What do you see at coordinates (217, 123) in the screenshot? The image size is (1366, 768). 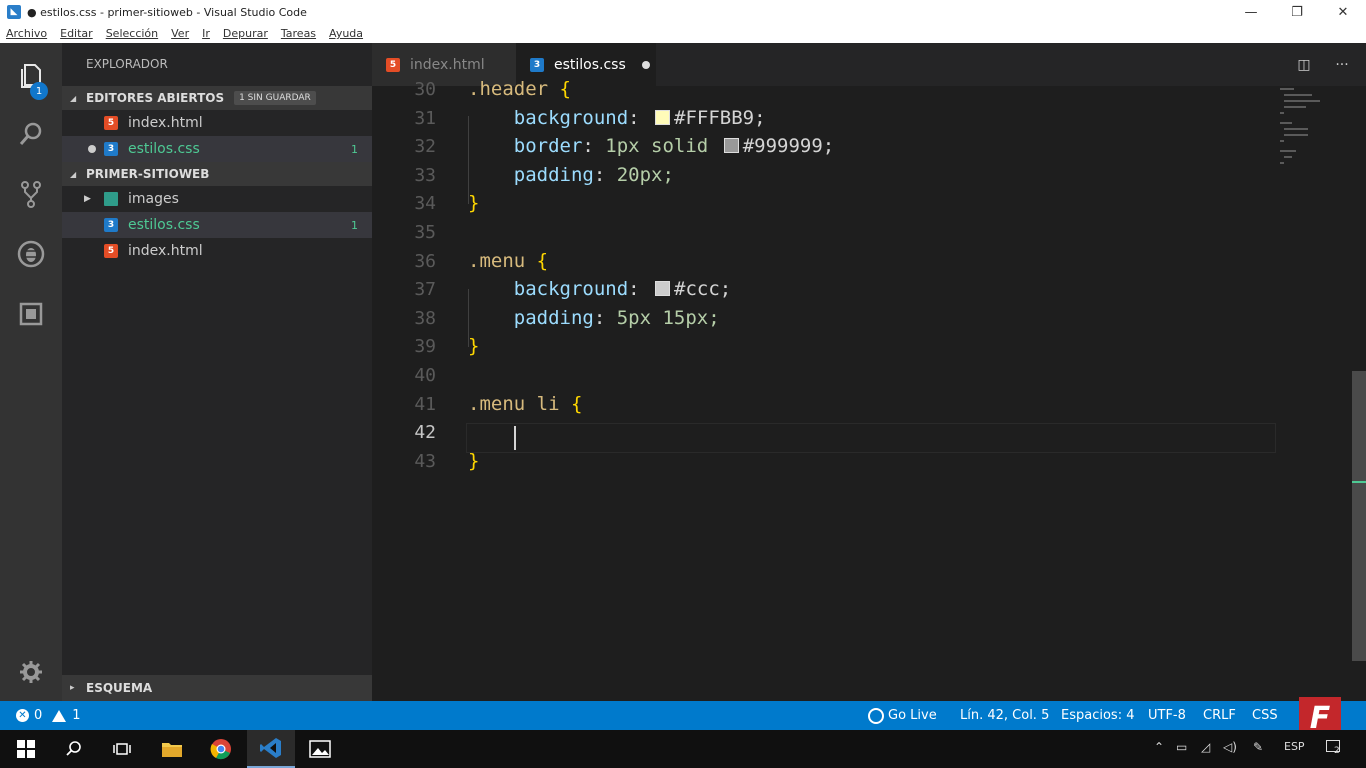 I see `open-editor-item-index-html: 5 index.html` at bounding box center [217, 123].